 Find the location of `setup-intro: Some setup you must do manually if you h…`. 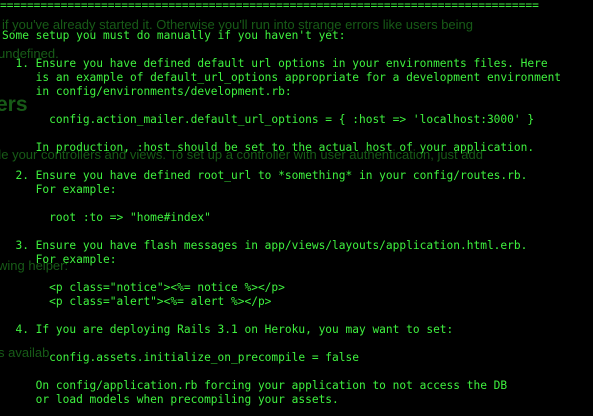

setup-intro: Some setup you must do manually if you h… is located at coordinates (174, 35).